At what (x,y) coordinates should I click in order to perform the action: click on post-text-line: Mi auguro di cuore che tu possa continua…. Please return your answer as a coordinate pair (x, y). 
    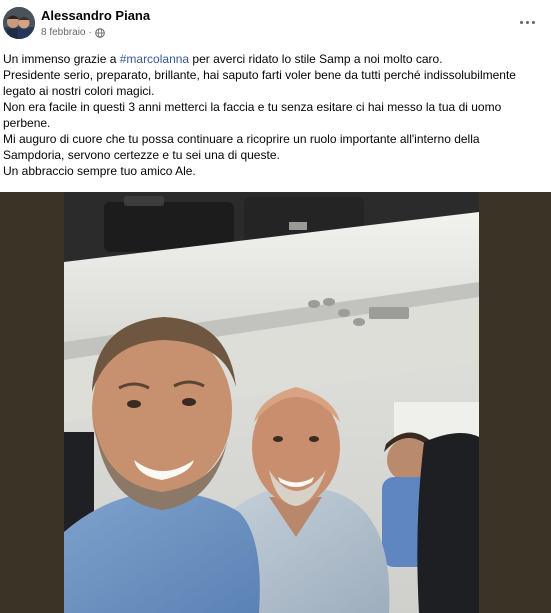
    Looking at the image, I should click on (241, 139).